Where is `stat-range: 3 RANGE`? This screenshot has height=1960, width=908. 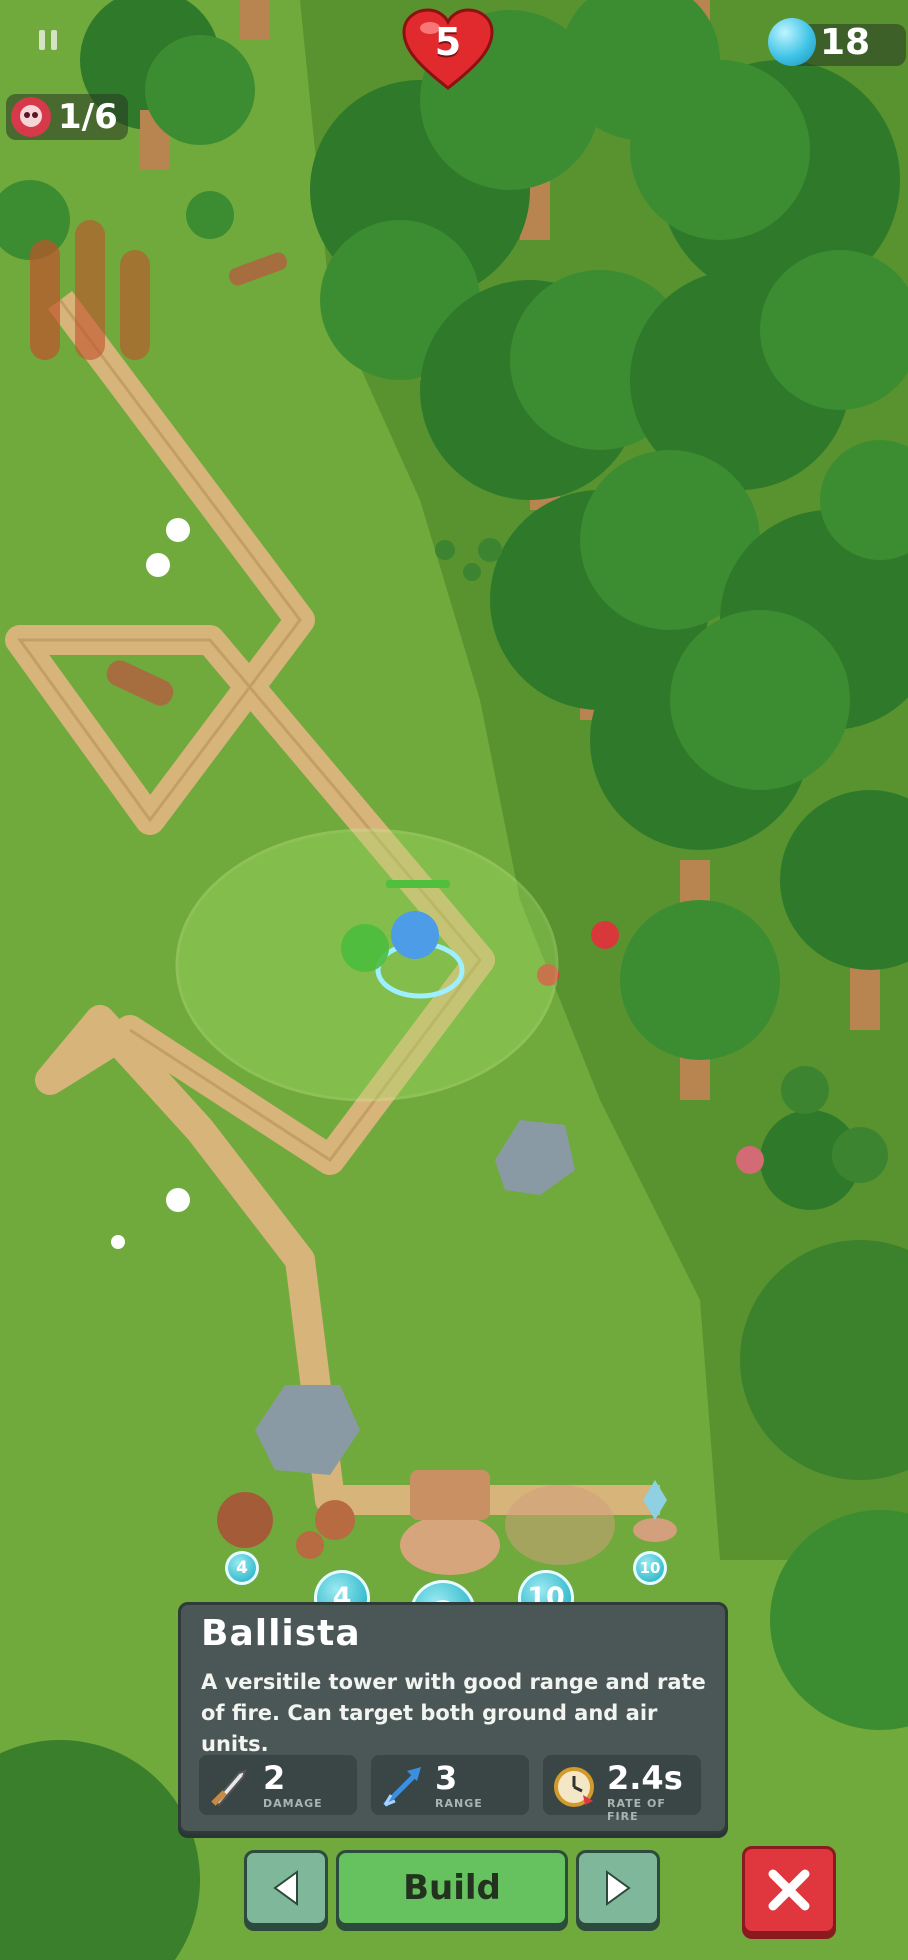
stat-range: 3 RANGE is located at coordinates (450, 1785).